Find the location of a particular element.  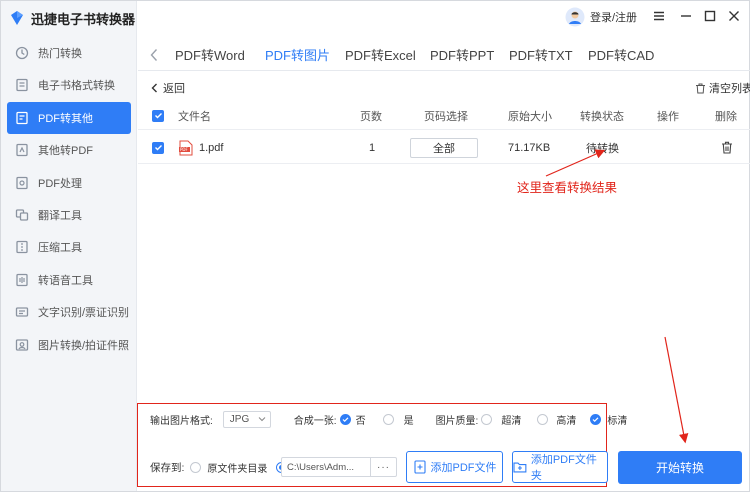

quality-hd-radio is located at coordinates (543, 419).